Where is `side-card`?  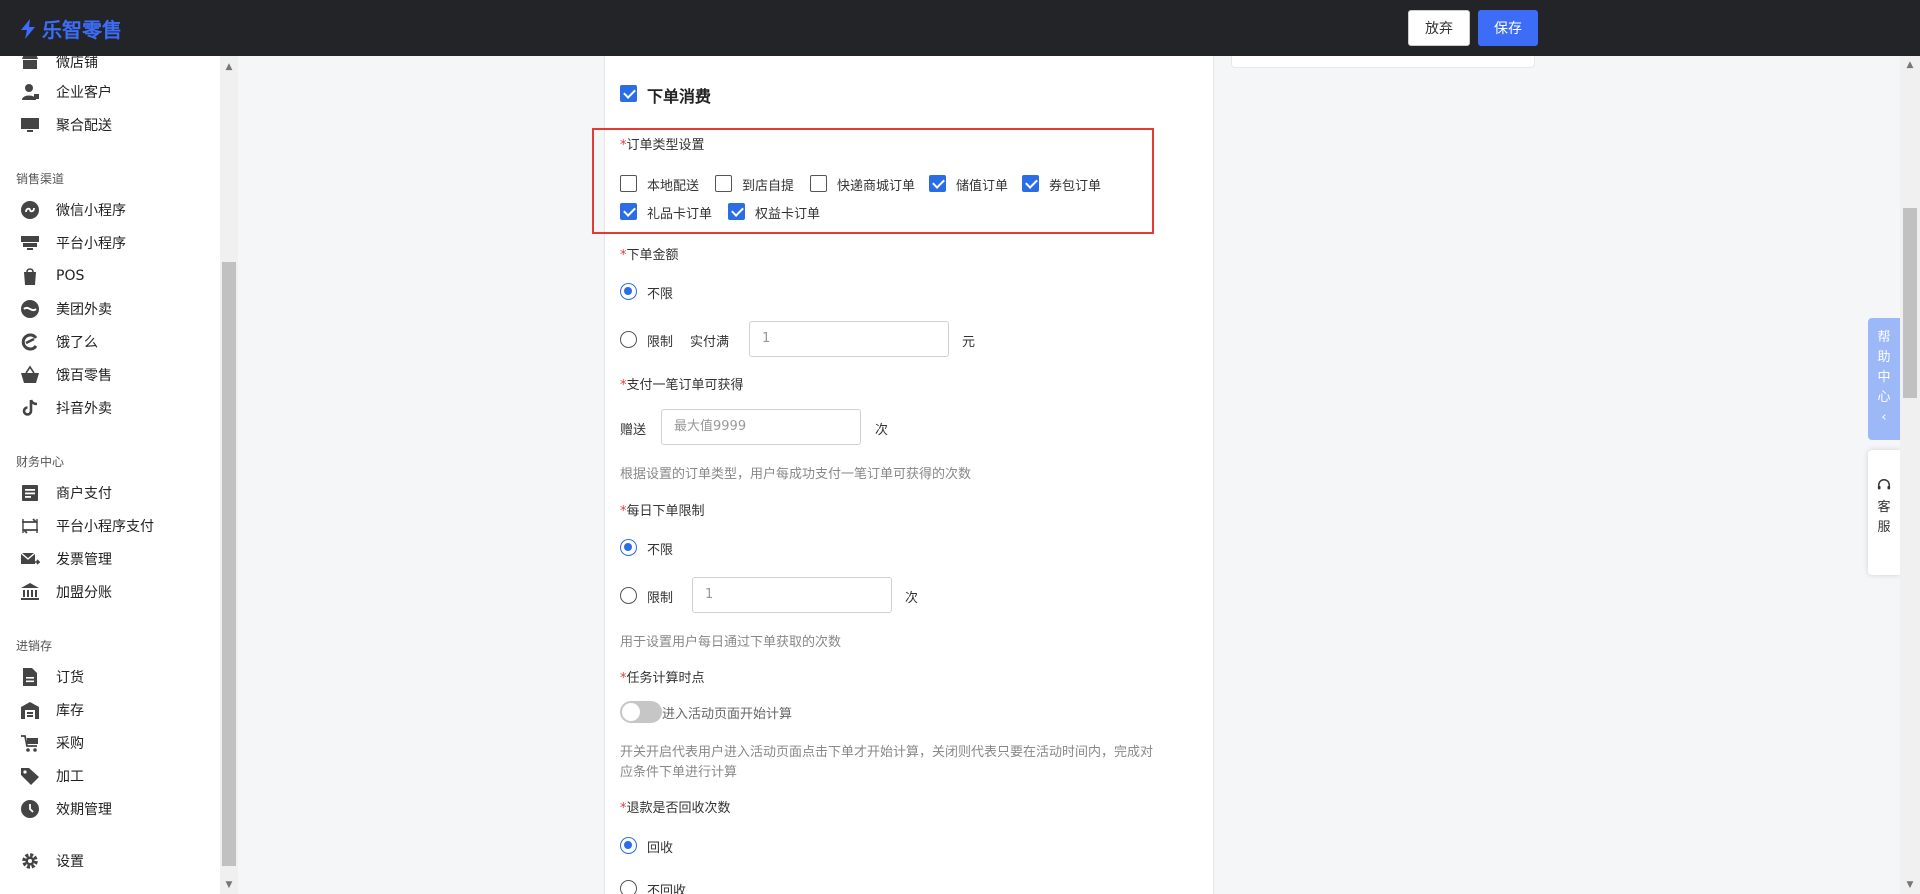
side-card is located at coordinates (1383, 62).